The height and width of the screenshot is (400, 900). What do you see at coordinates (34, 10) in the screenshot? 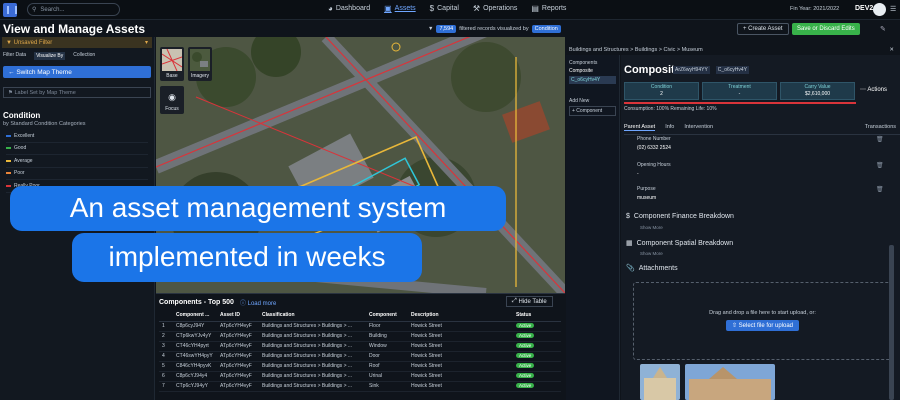
I see `search-icon: ⚲` at bounding box center [34, 10].